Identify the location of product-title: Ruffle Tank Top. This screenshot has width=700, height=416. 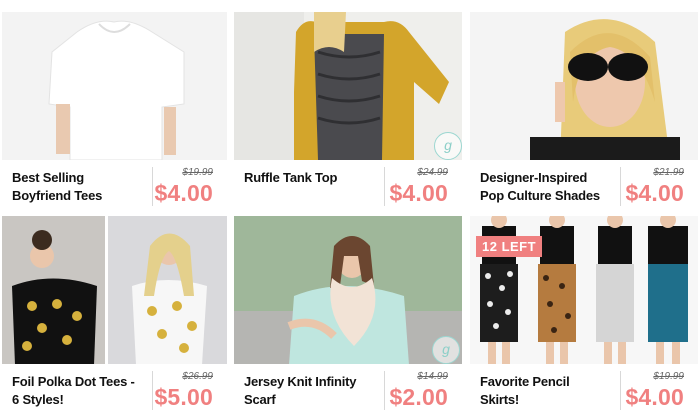
(309, 178).